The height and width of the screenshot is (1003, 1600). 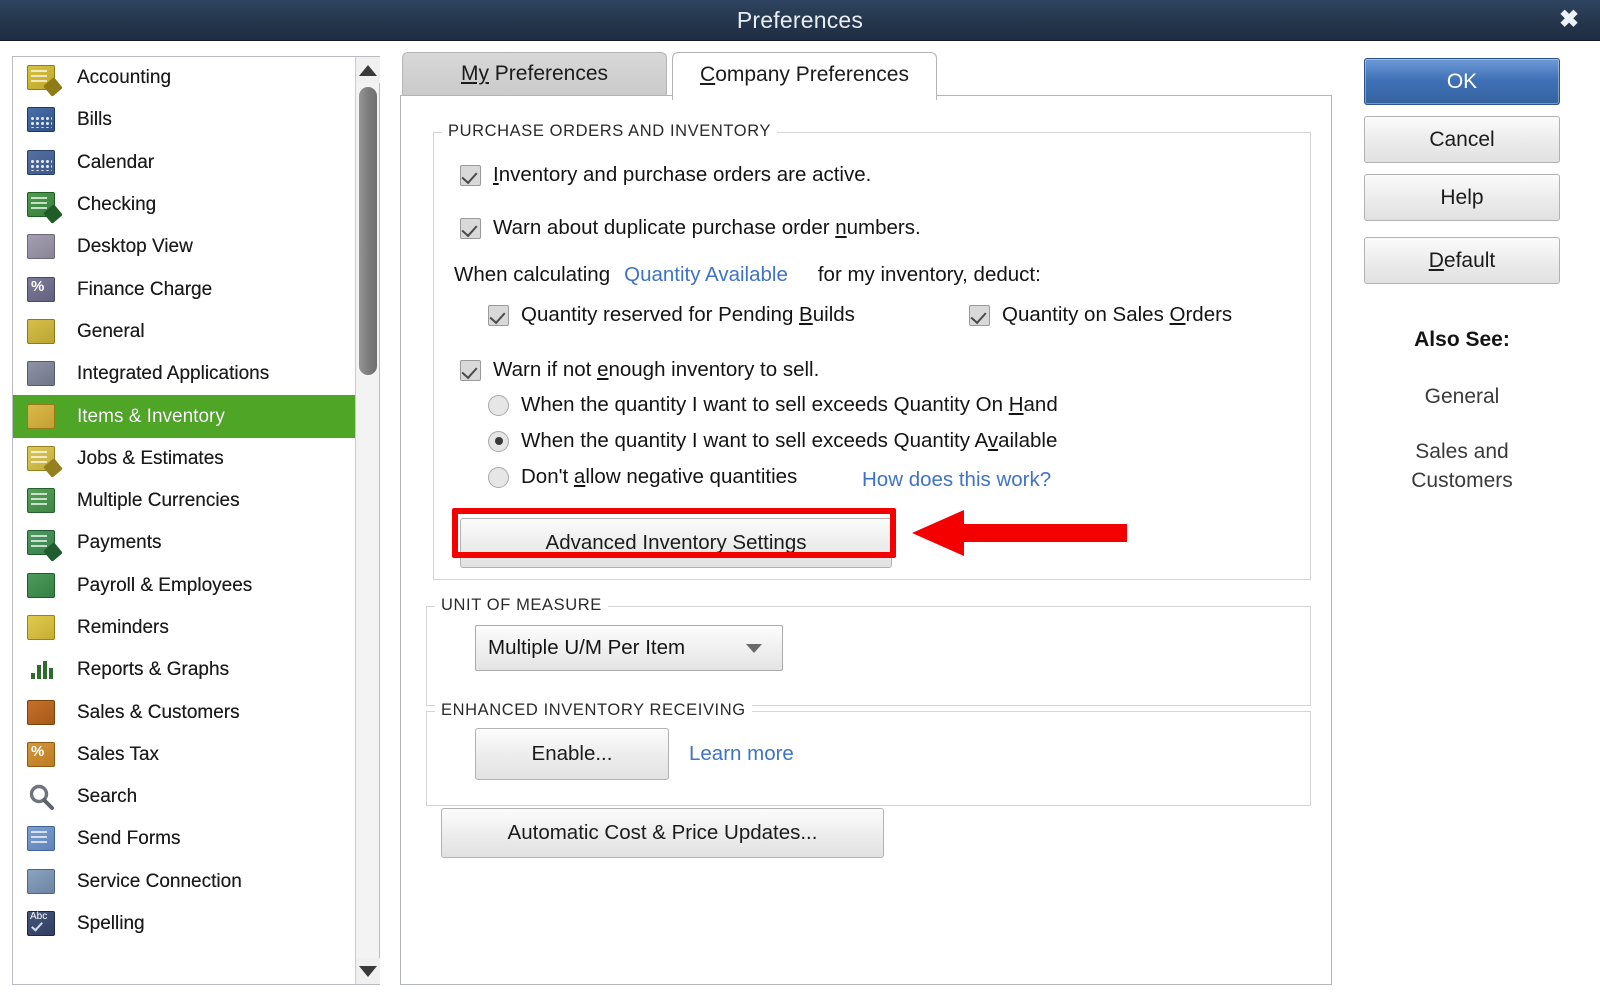 What do you see at coordinates (124, 78) in the screenshot?
I see `sidebar-item-label: Accounting` at bounding box center [124, 78].